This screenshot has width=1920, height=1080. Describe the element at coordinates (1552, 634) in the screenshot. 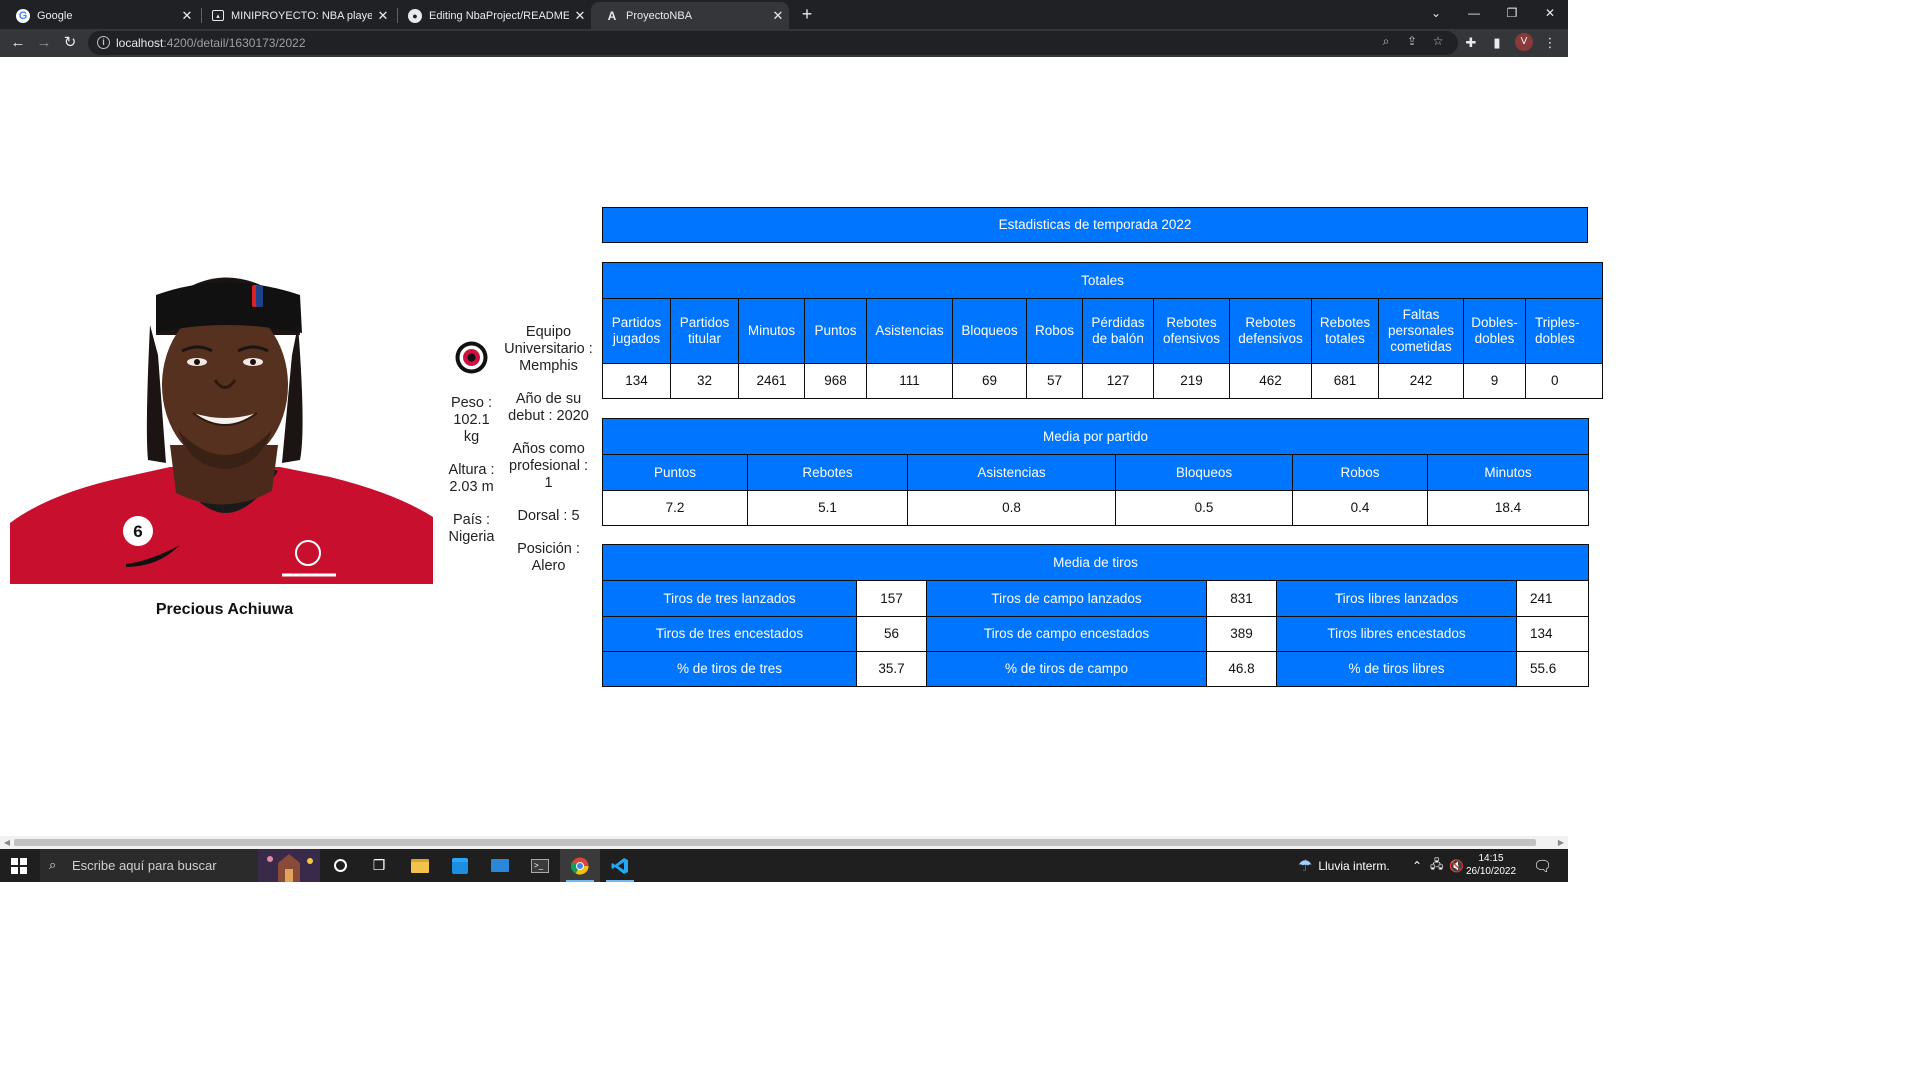

I see `shooting-value: 134` at that location.